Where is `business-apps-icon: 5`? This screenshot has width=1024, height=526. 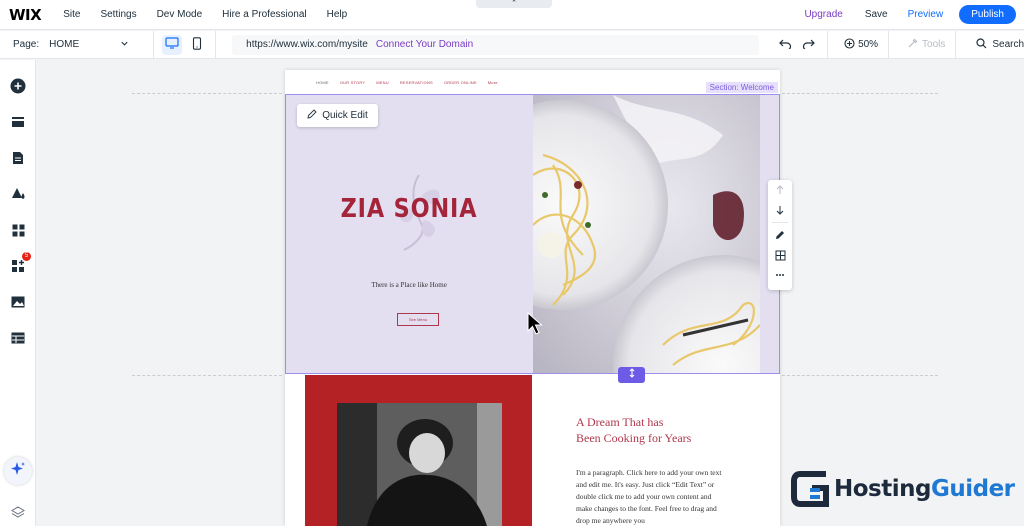
business-apps-icon: 5 is located at coordinates (20, 263).